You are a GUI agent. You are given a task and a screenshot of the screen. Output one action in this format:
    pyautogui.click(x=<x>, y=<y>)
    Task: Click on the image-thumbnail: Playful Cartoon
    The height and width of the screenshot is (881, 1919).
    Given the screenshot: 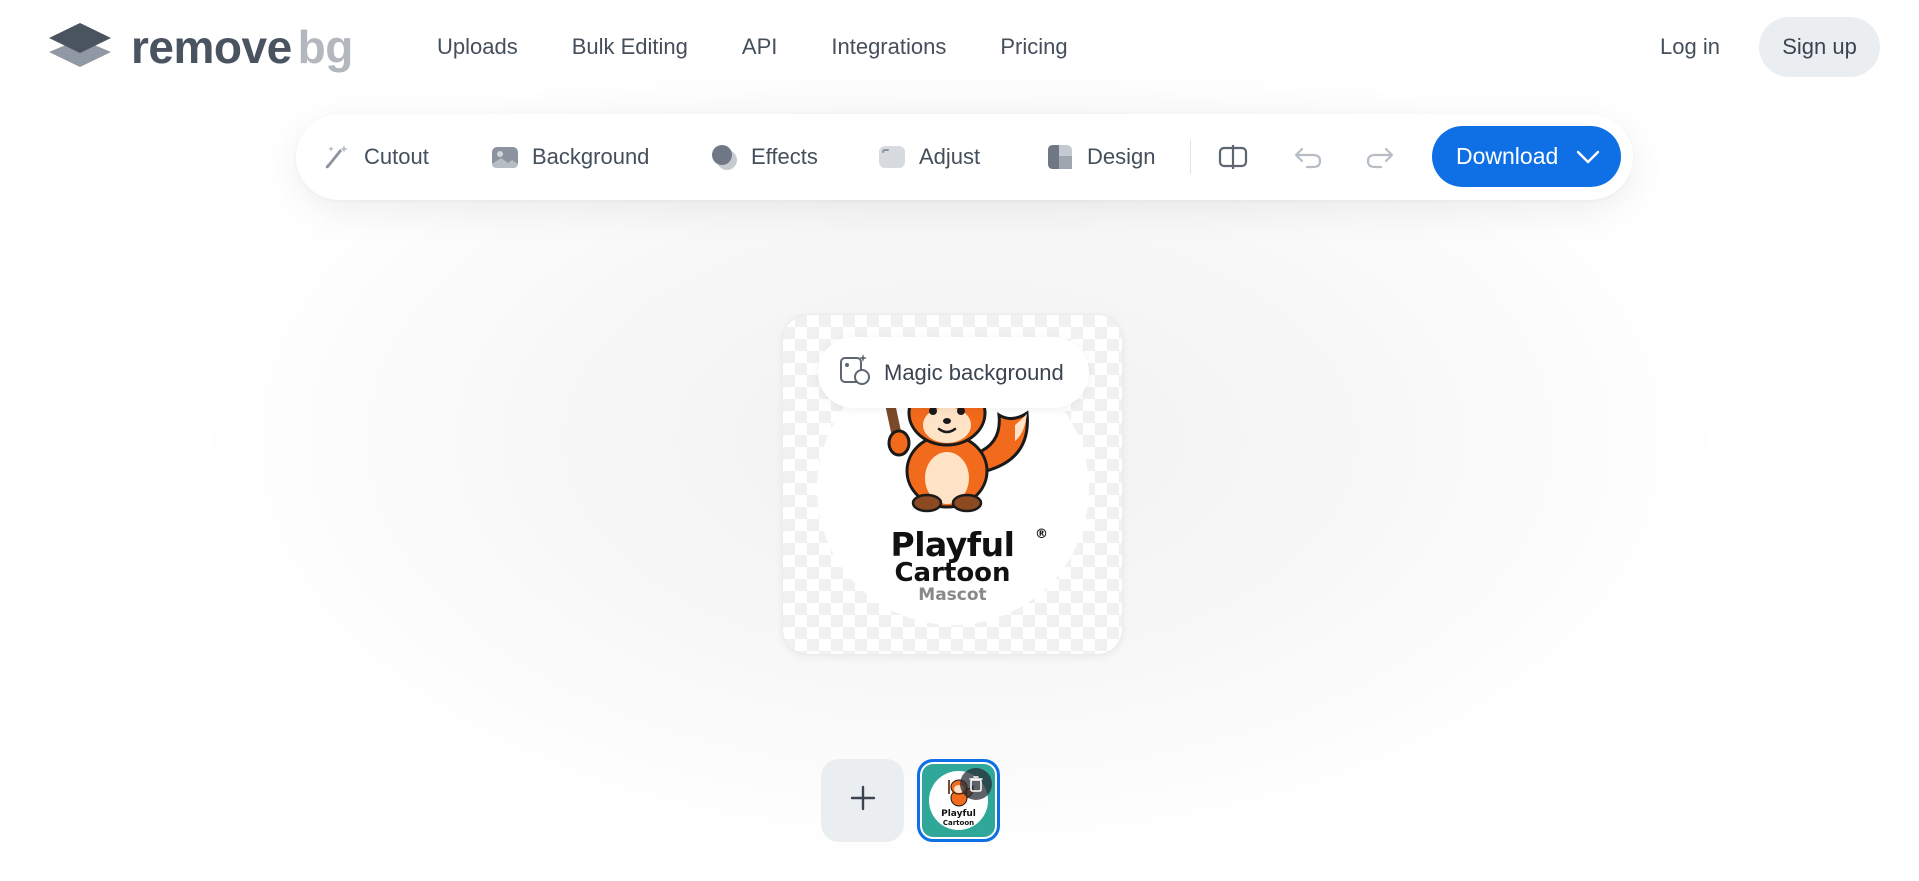 What is the action you would take?
    pyautogui.click(x=958, y=800)
    